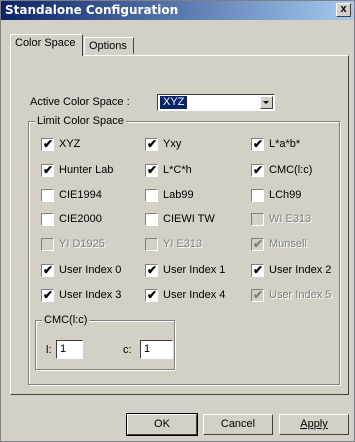 The image size is (355, 442). Describe the element at coordinates (291, 170) in the screenshot. I see `checkbox-label: CMC(l:c)` at that location.